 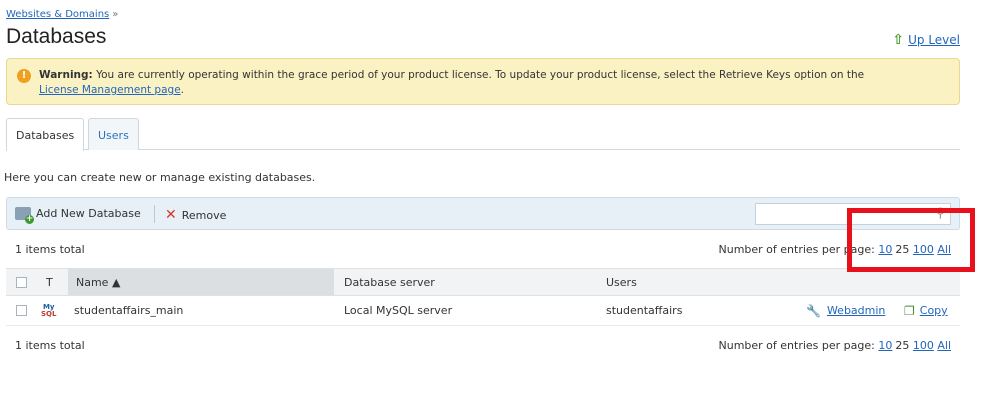 I want to click on database-name: studentaffairs_main, so click(x=128, y=310).